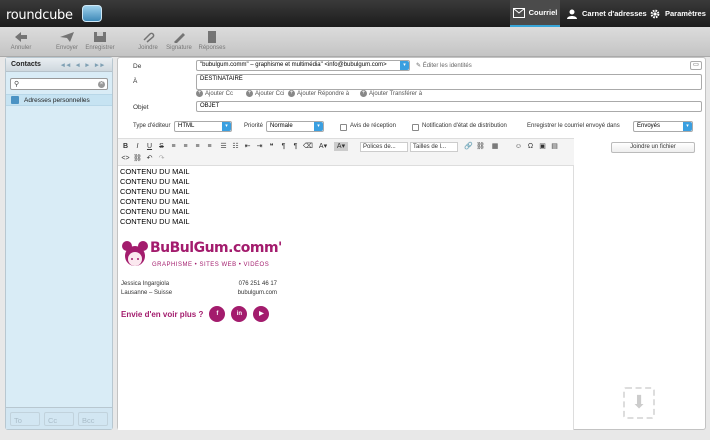  I want to click on media-icon: ▤, so click(554, 146).